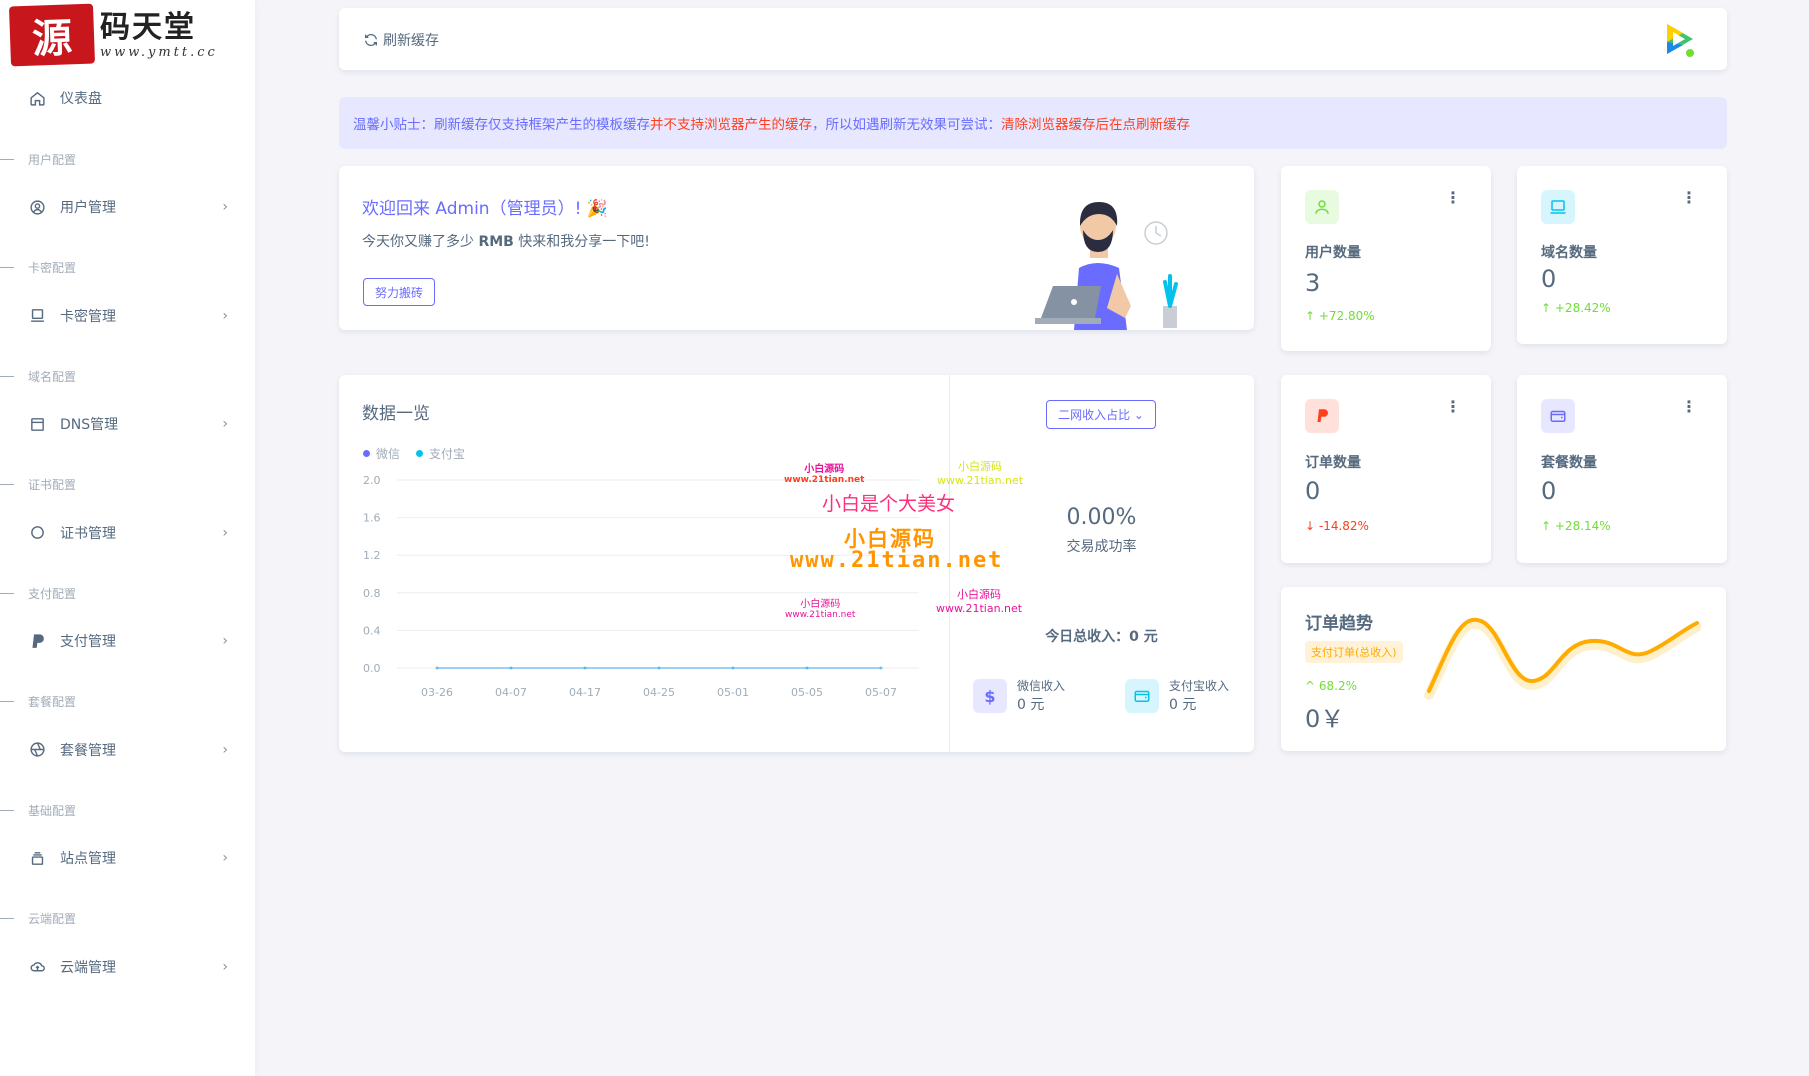  What do you see at coordinates (128, 533) in the screenshot?
I see `sidebar-item-3: 证书管理 ›` at bounding box center [128, 533].